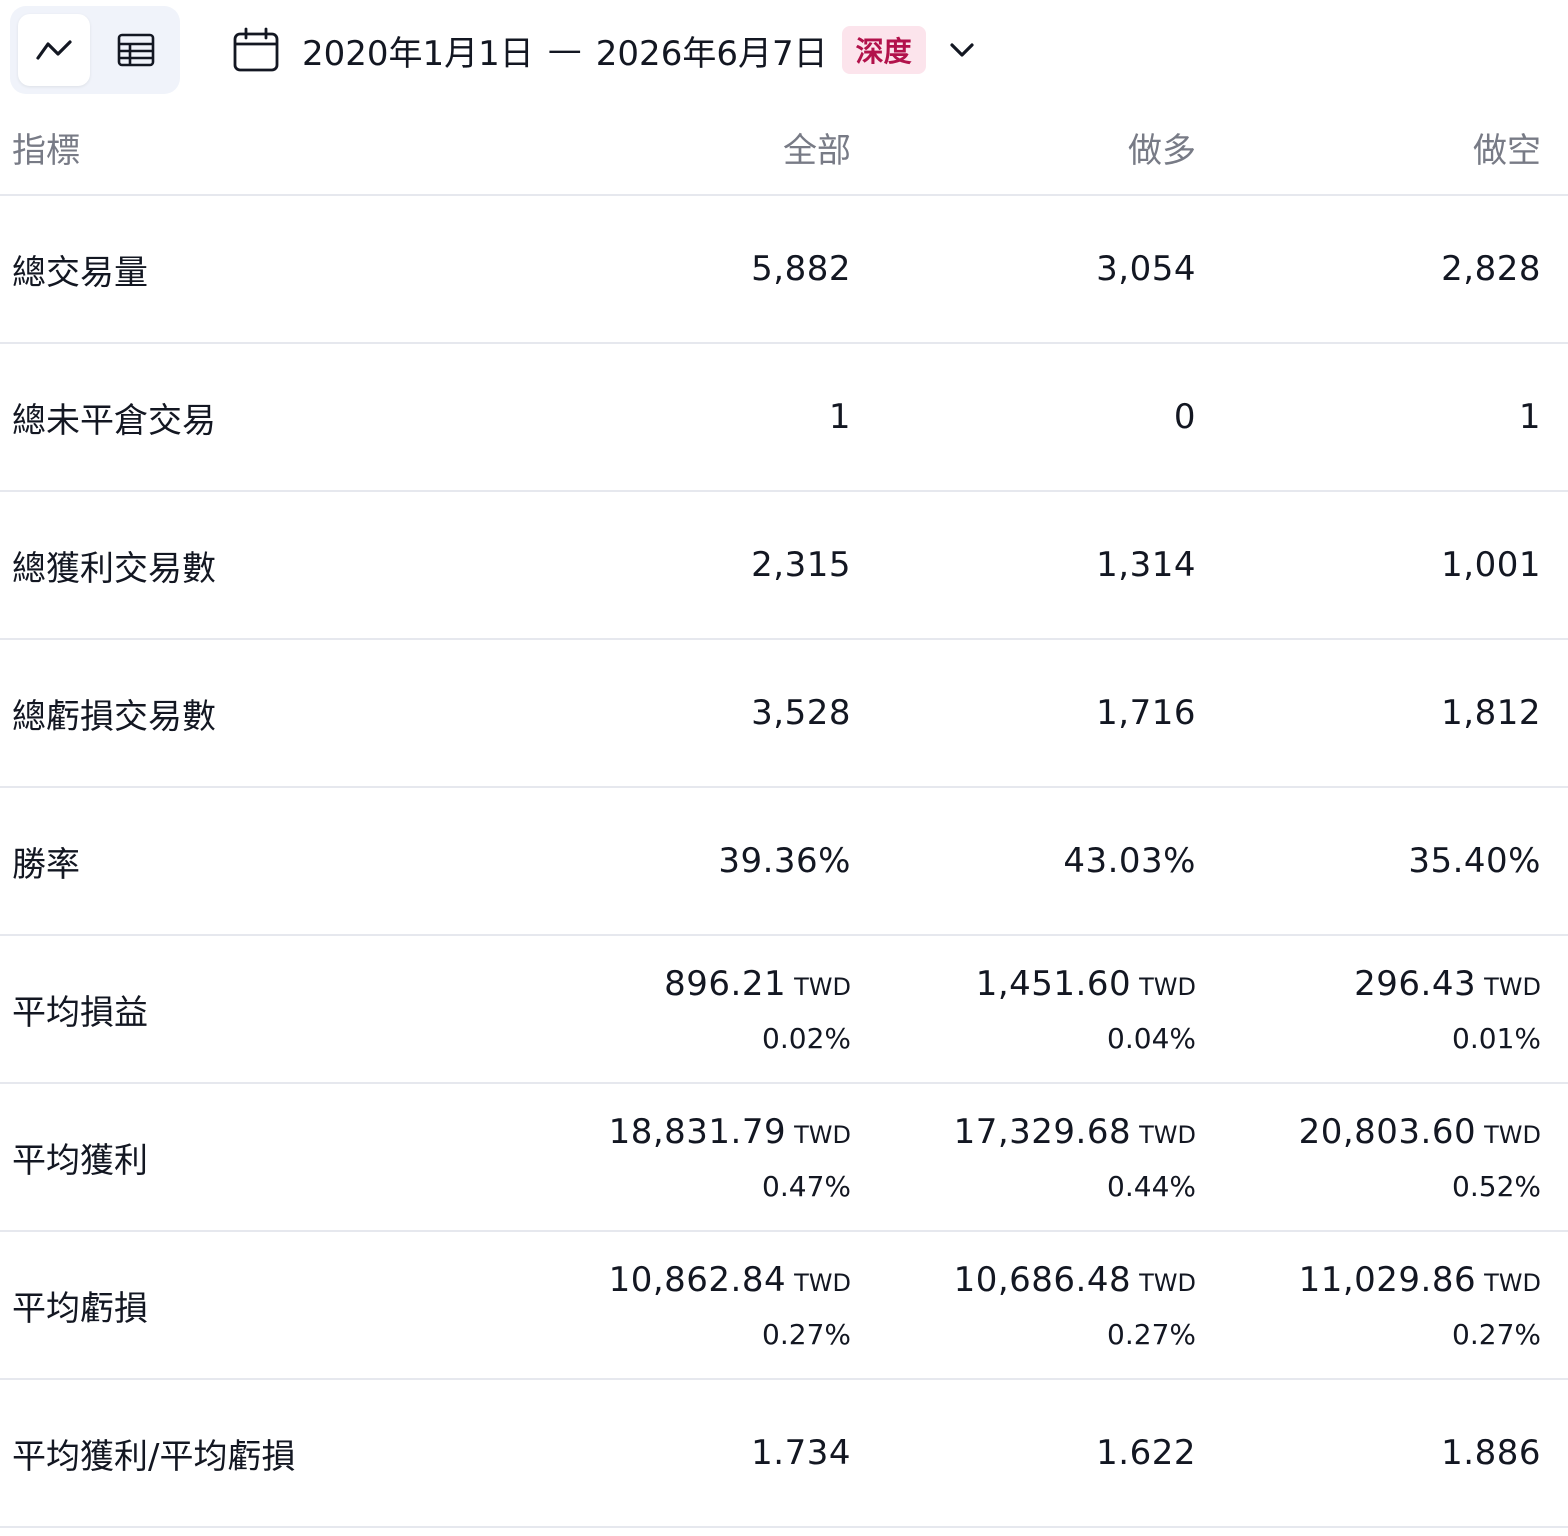  Describe the element at coordinates (806, 1038) in the screenshot. I see `percent-all: 0.02%` at that location.